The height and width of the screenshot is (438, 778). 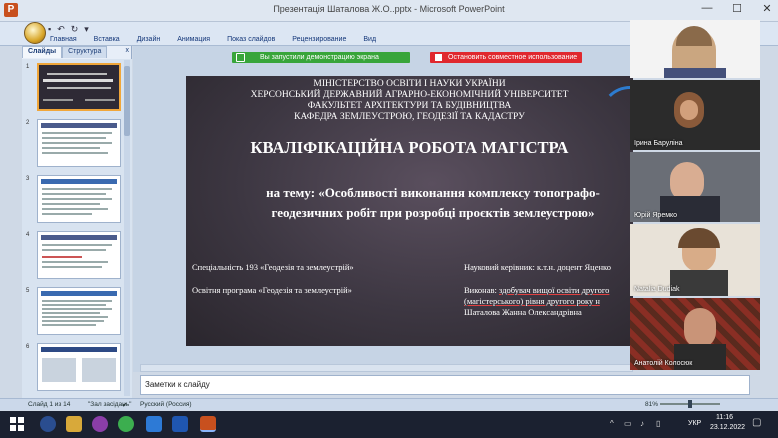 What do you see at coordinates (695, 260) in the screenshot?
I see `participant-tile: Natalia Dudiak` at bounding box center [695, 260].